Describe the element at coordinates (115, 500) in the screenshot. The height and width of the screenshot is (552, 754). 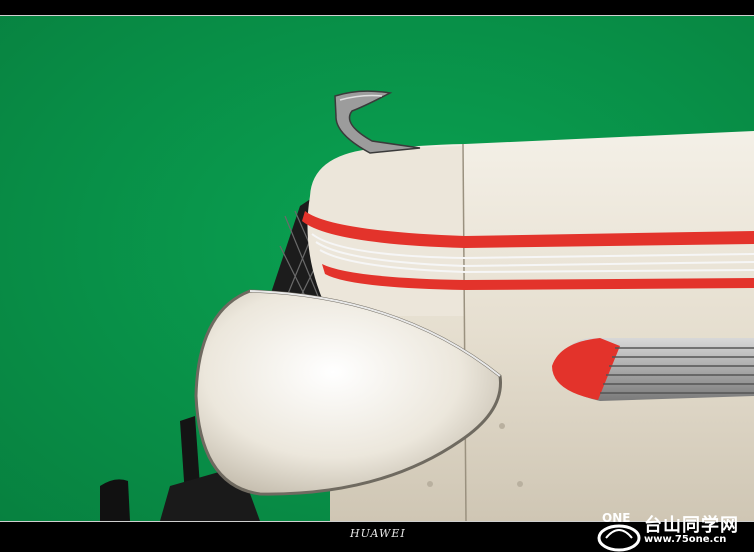
I see `bumper-end` at that location.